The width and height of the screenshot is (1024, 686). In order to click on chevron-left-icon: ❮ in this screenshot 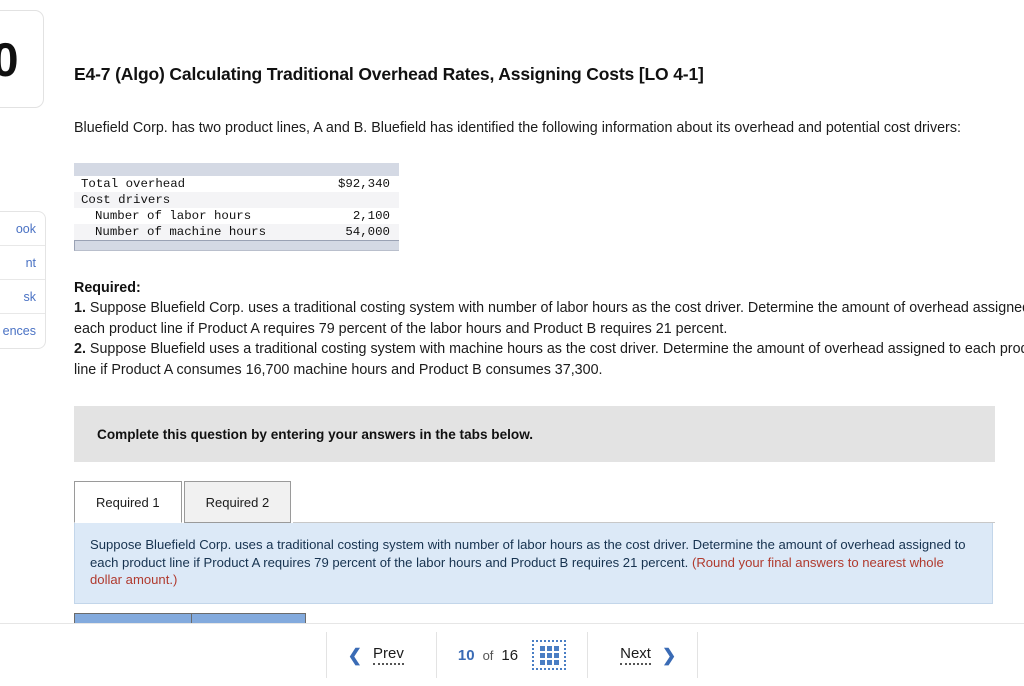, I will do `click(355, 655)`.